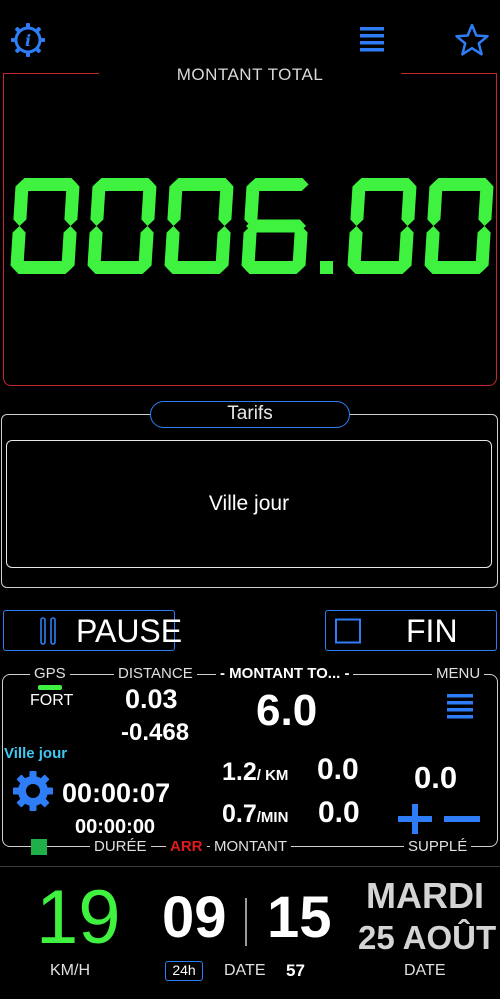  Describe the element at coordinates (155, 732) in the screenshot. I see `distance-delta: -0.468` at that location.